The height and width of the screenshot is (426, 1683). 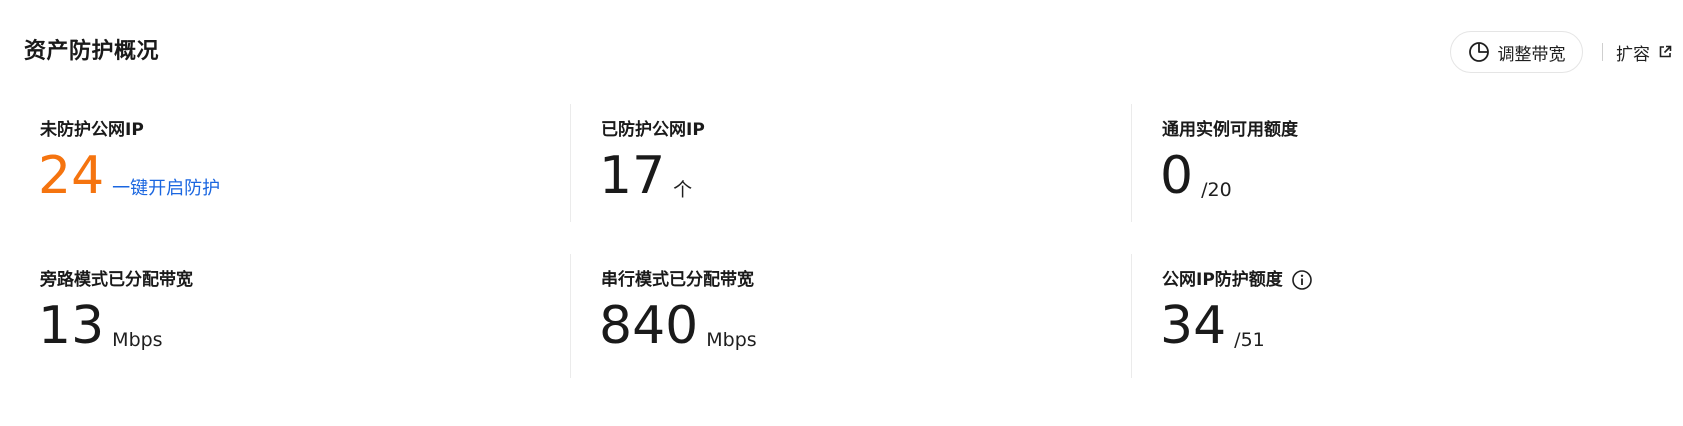 I want to click on stat-label: 串行模式已分配带宽, so click(x=677, y=280).